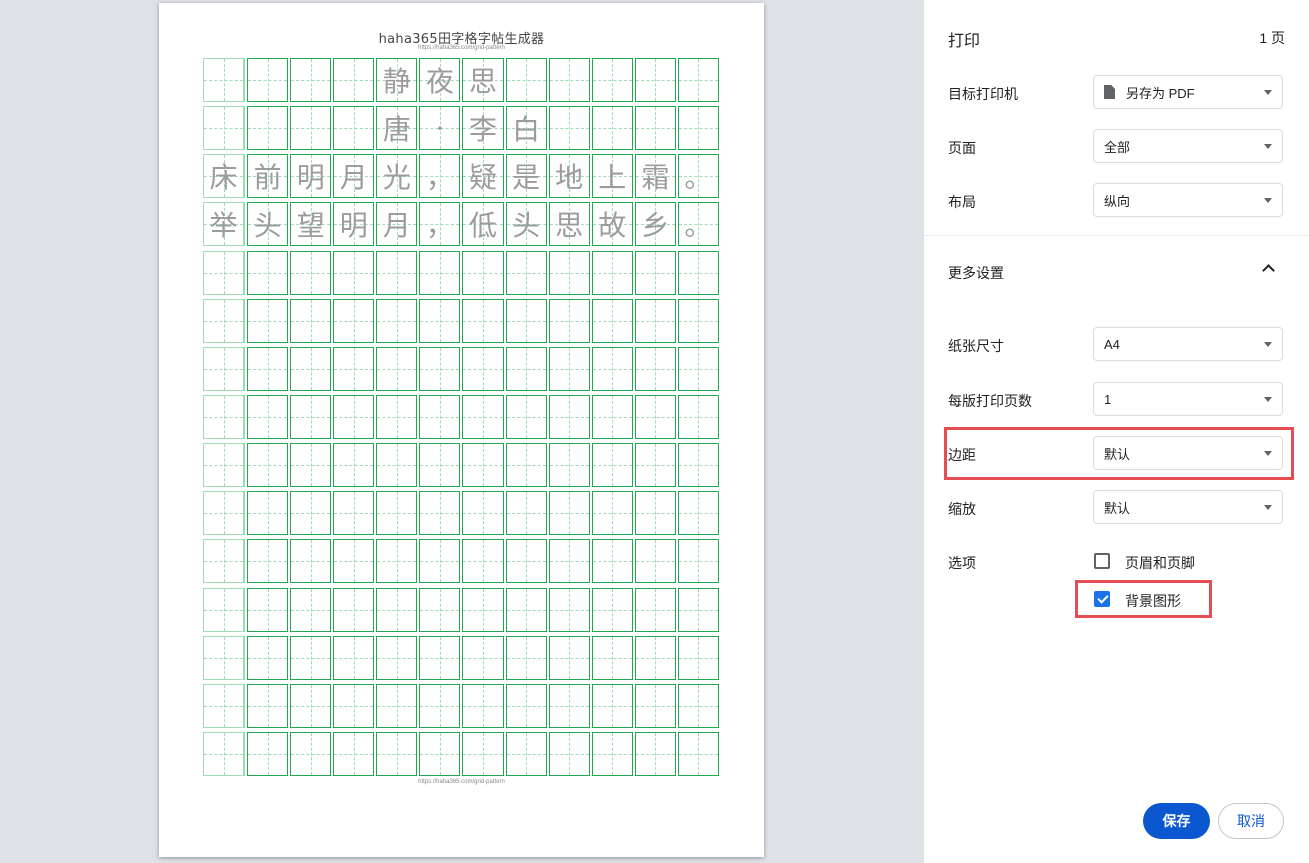 The width and height of the screenshot is (1309, 863). What do you see at coordinates (1188, 399) in the screenshot?
I see `pages-per-sheet-select: 1` at bounding box center [1188, 399].